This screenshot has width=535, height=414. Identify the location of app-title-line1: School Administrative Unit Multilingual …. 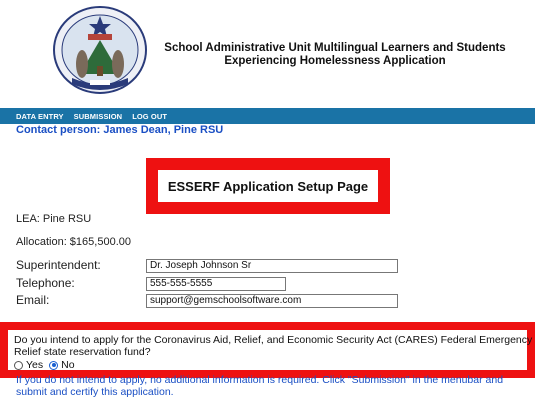
(335, 48).